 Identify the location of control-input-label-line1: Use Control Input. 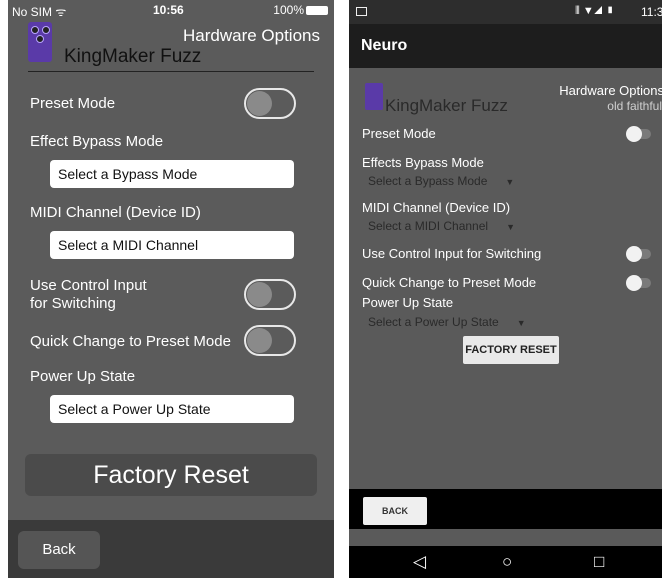
(88, 285).